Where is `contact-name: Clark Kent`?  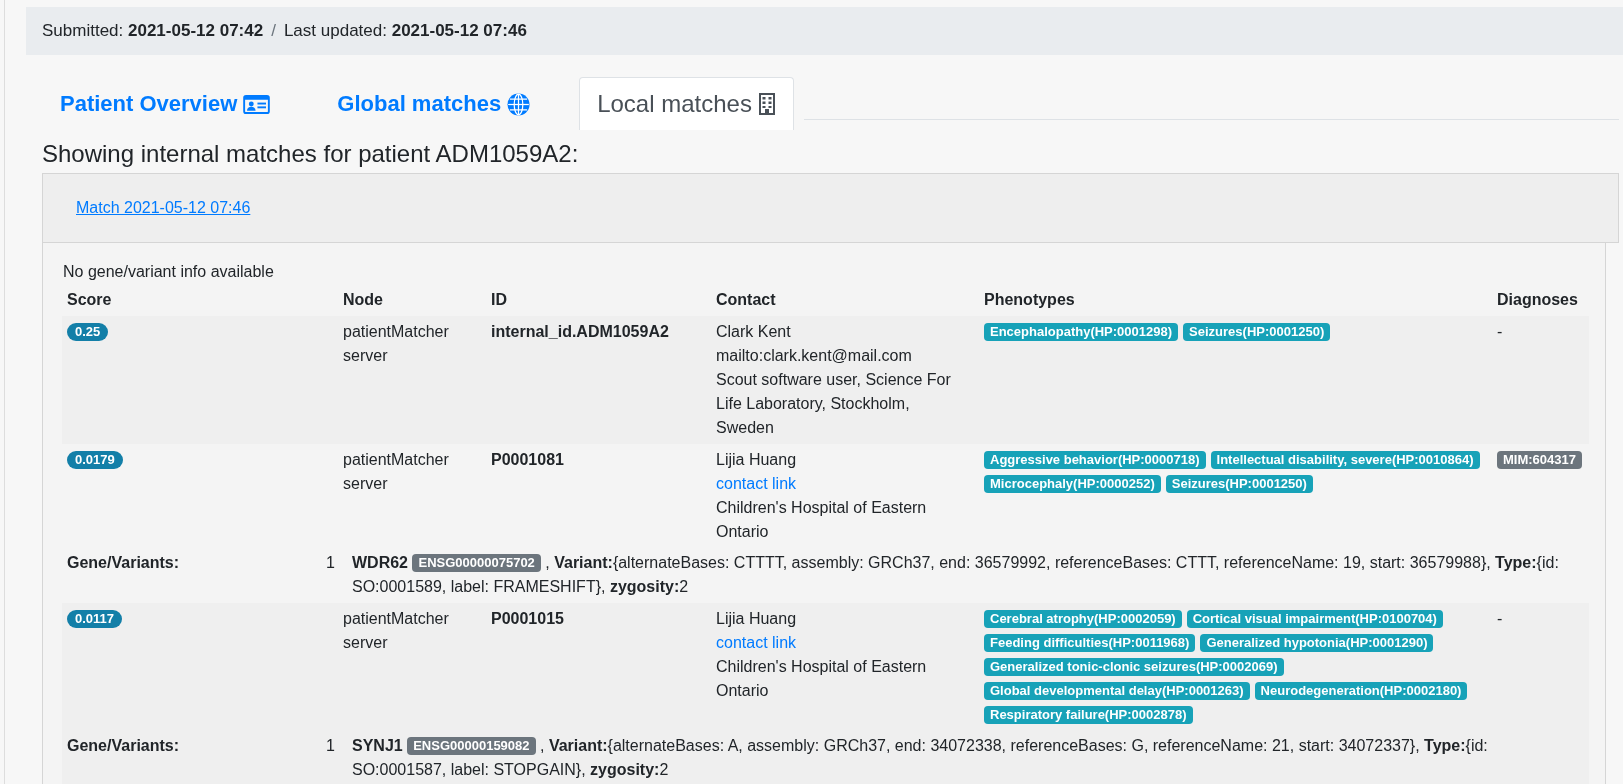 contact-name: Clark Kent is located at coordinates (753, 331).